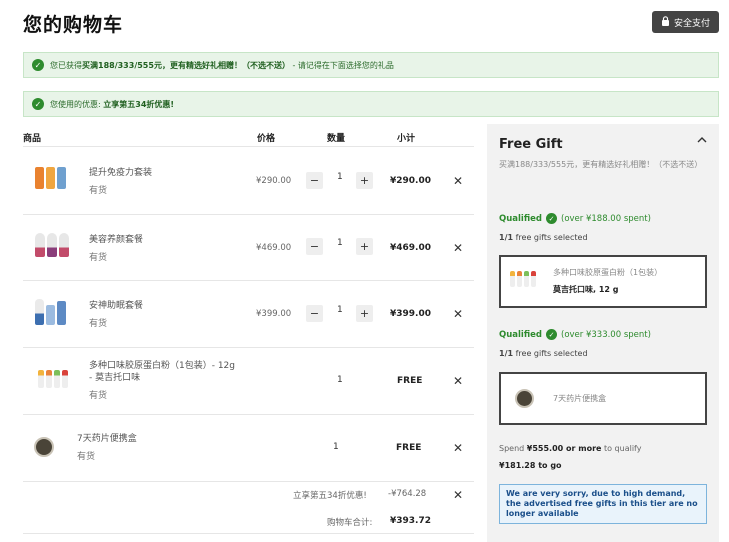  Describe the element at coordinates (406, 139) in the screenshot. I see `header-subtotal: 小计` at that location.